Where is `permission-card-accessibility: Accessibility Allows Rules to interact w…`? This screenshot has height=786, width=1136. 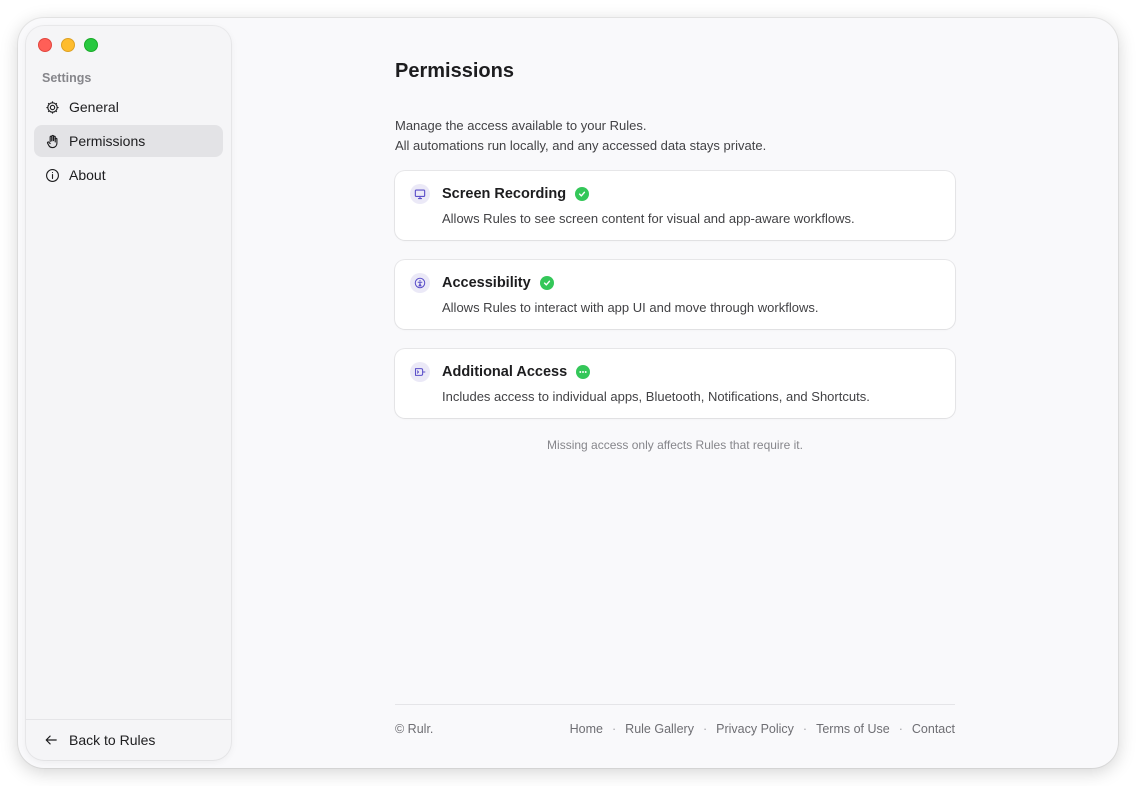 permission-card-accessibility: Accessibility Allows Rules to interact w… is located at coordinates (675, 294).